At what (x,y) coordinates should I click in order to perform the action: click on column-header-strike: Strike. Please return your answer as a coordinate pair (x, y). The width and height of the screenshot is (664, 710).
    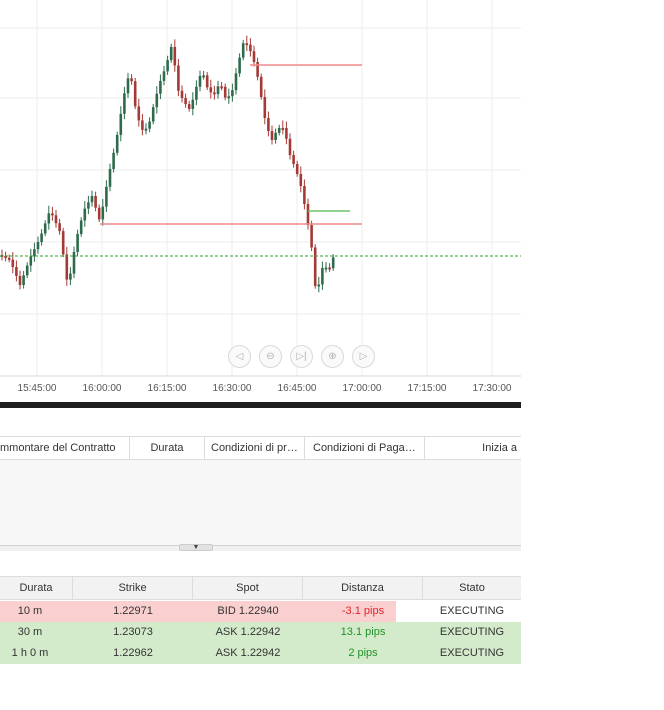
    Looking at the image, I should click on (133, 588).